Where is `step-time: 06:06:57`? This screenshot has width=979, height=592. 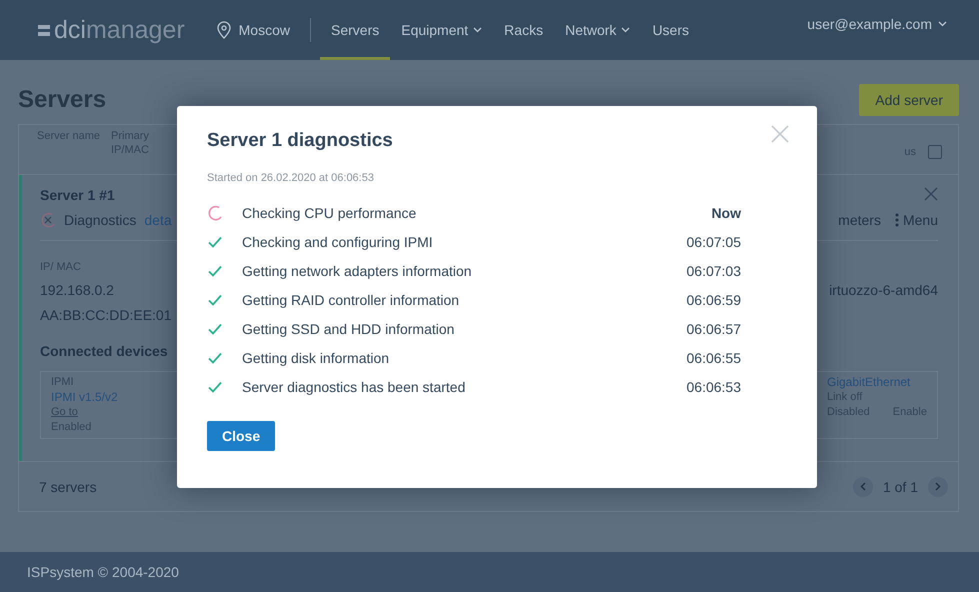 step-time: 06:06:57 is located at coordinates (713, 328).